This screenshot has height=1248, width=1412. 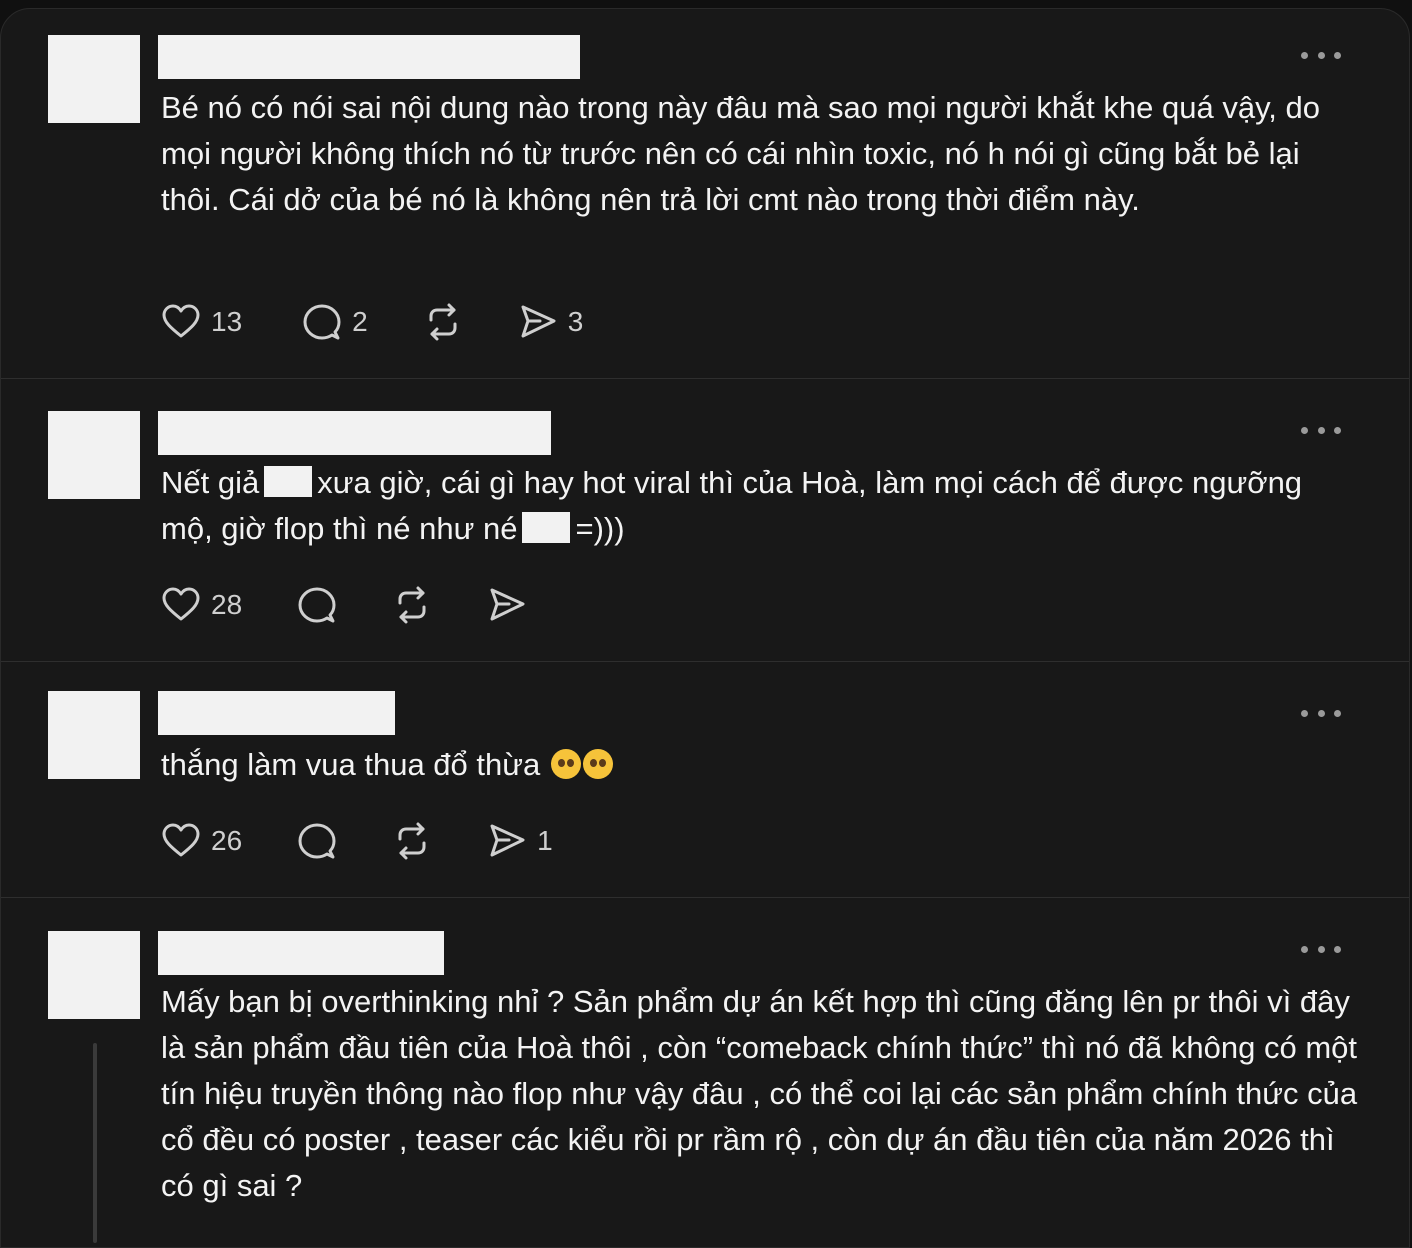 I want to click on action-bar: 26 1, so click(x=377, y=841).